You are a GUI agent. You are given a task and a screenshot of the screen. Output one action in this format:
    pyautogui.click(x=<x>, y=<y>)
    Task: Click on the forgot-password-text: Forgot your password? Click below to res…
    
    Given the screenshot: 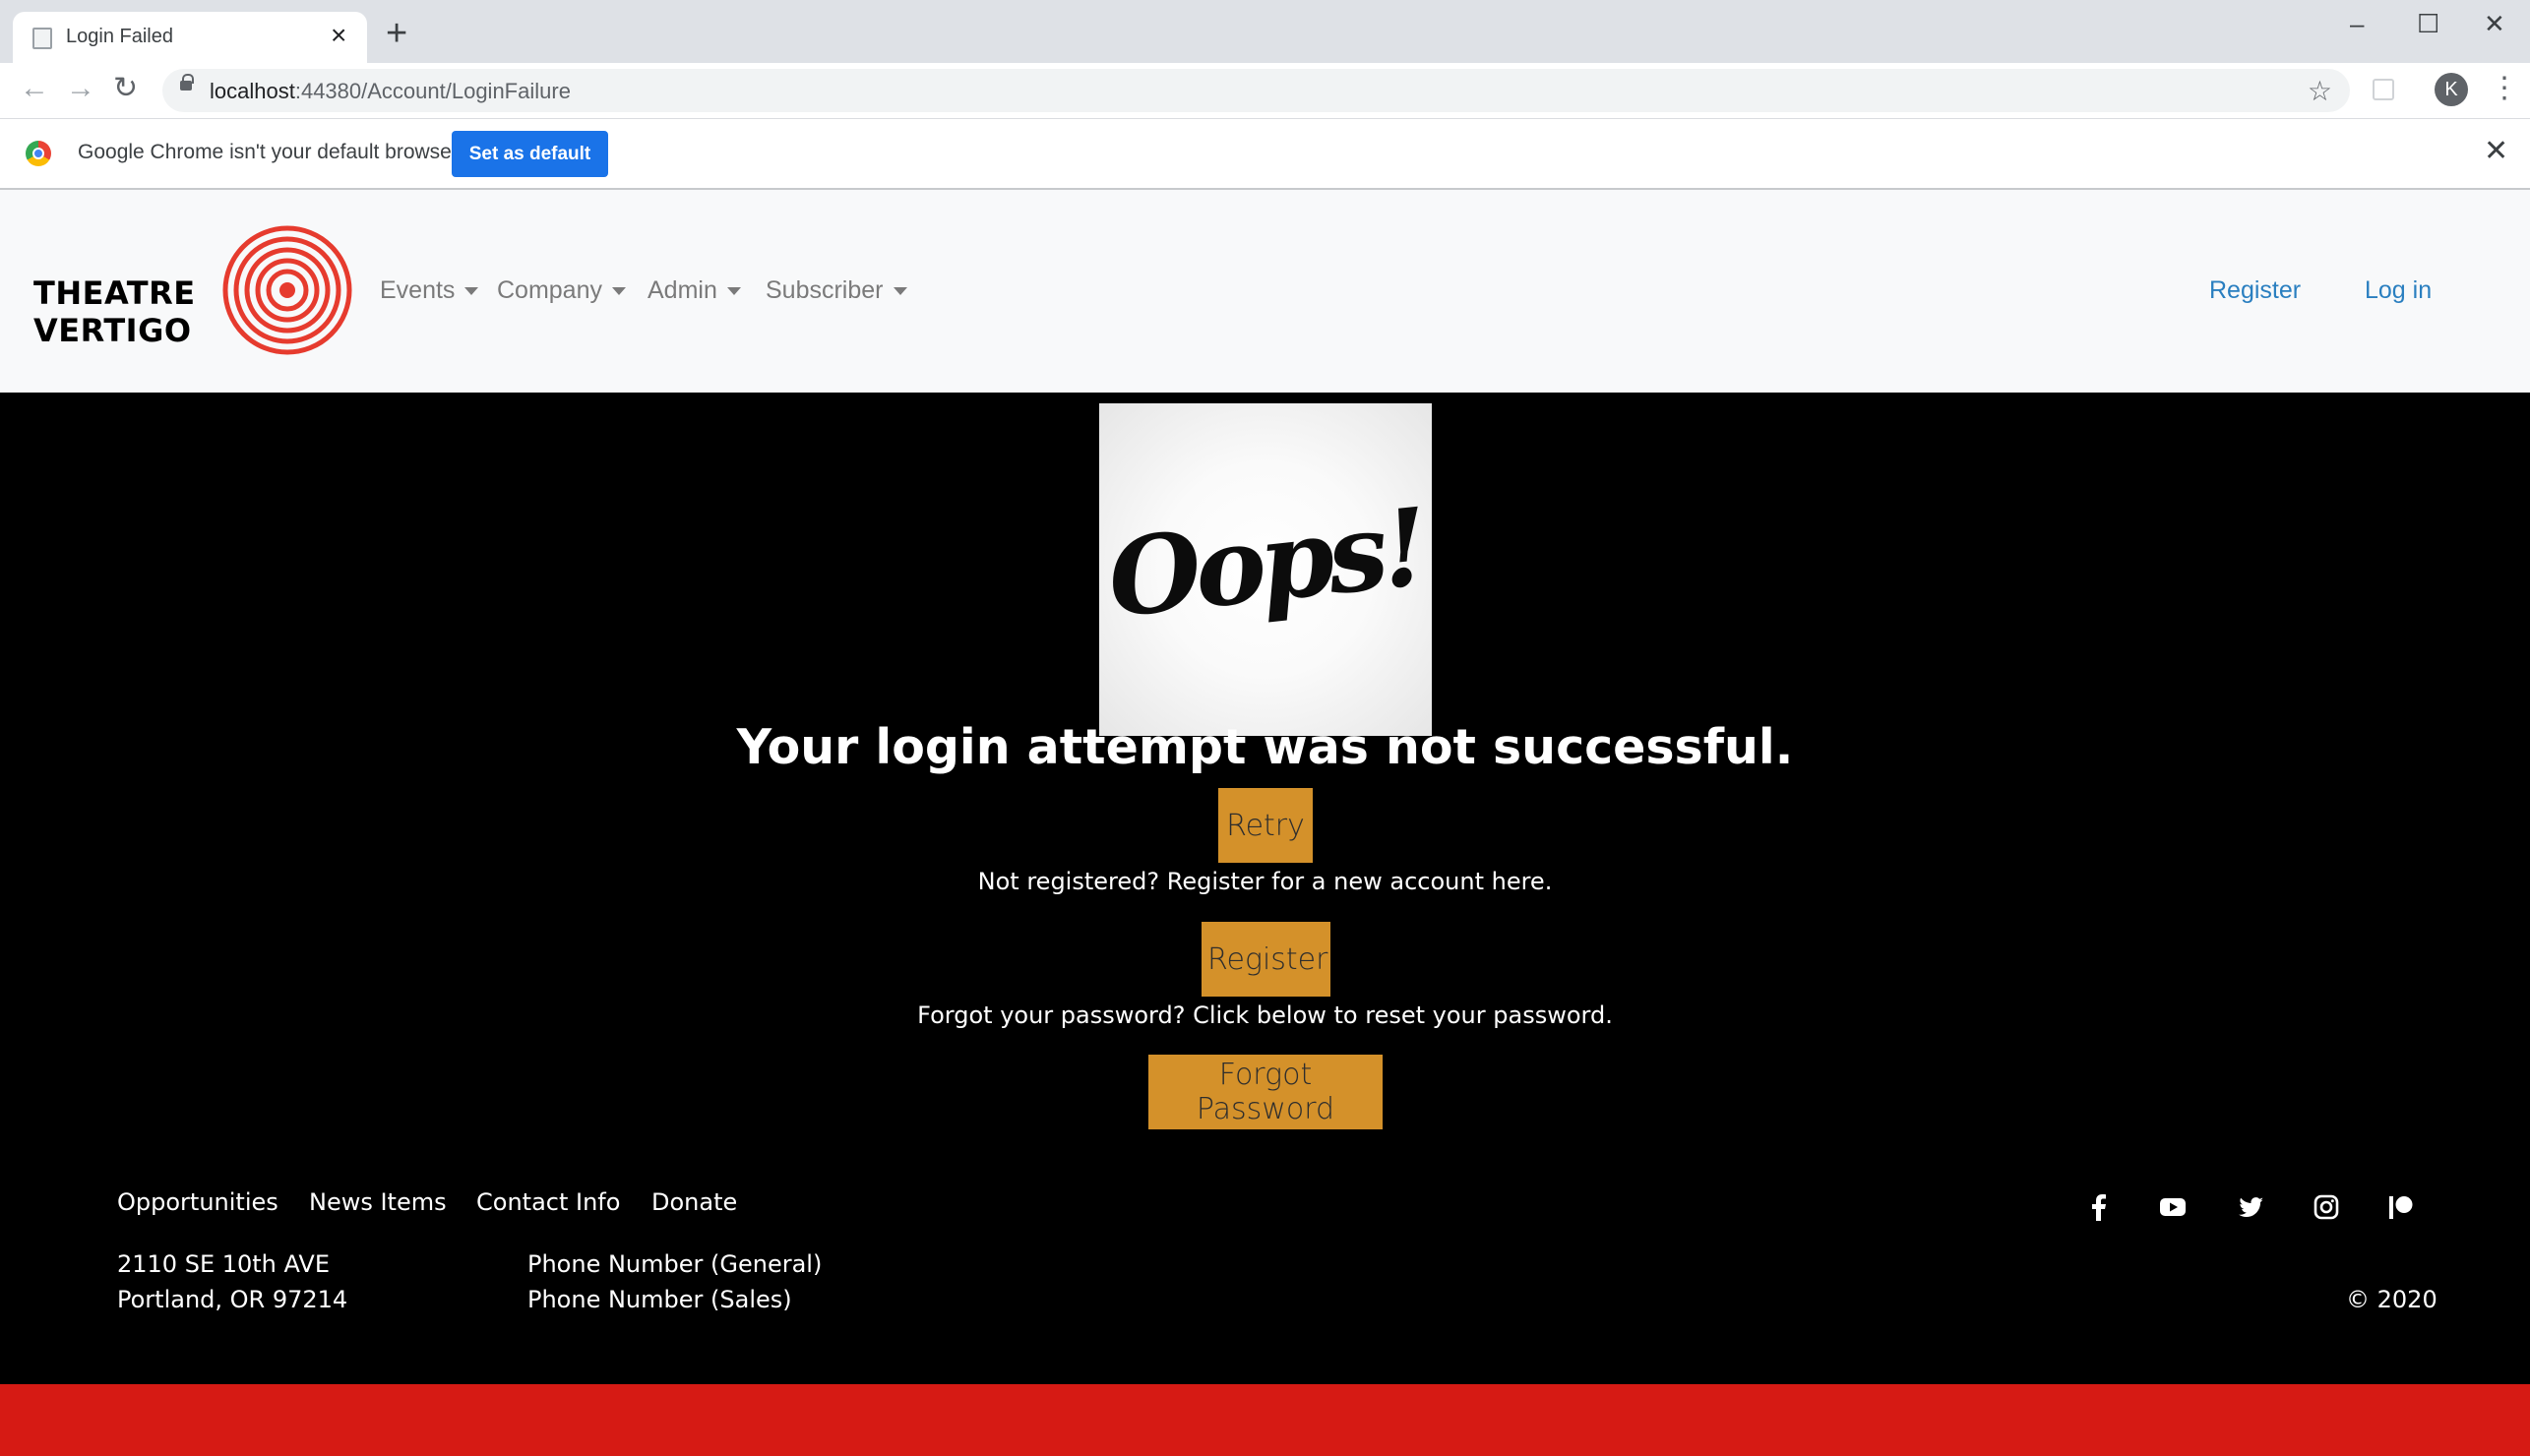 What is the action you would take?
    pyautogui.click(x=1265, y=1015)
    